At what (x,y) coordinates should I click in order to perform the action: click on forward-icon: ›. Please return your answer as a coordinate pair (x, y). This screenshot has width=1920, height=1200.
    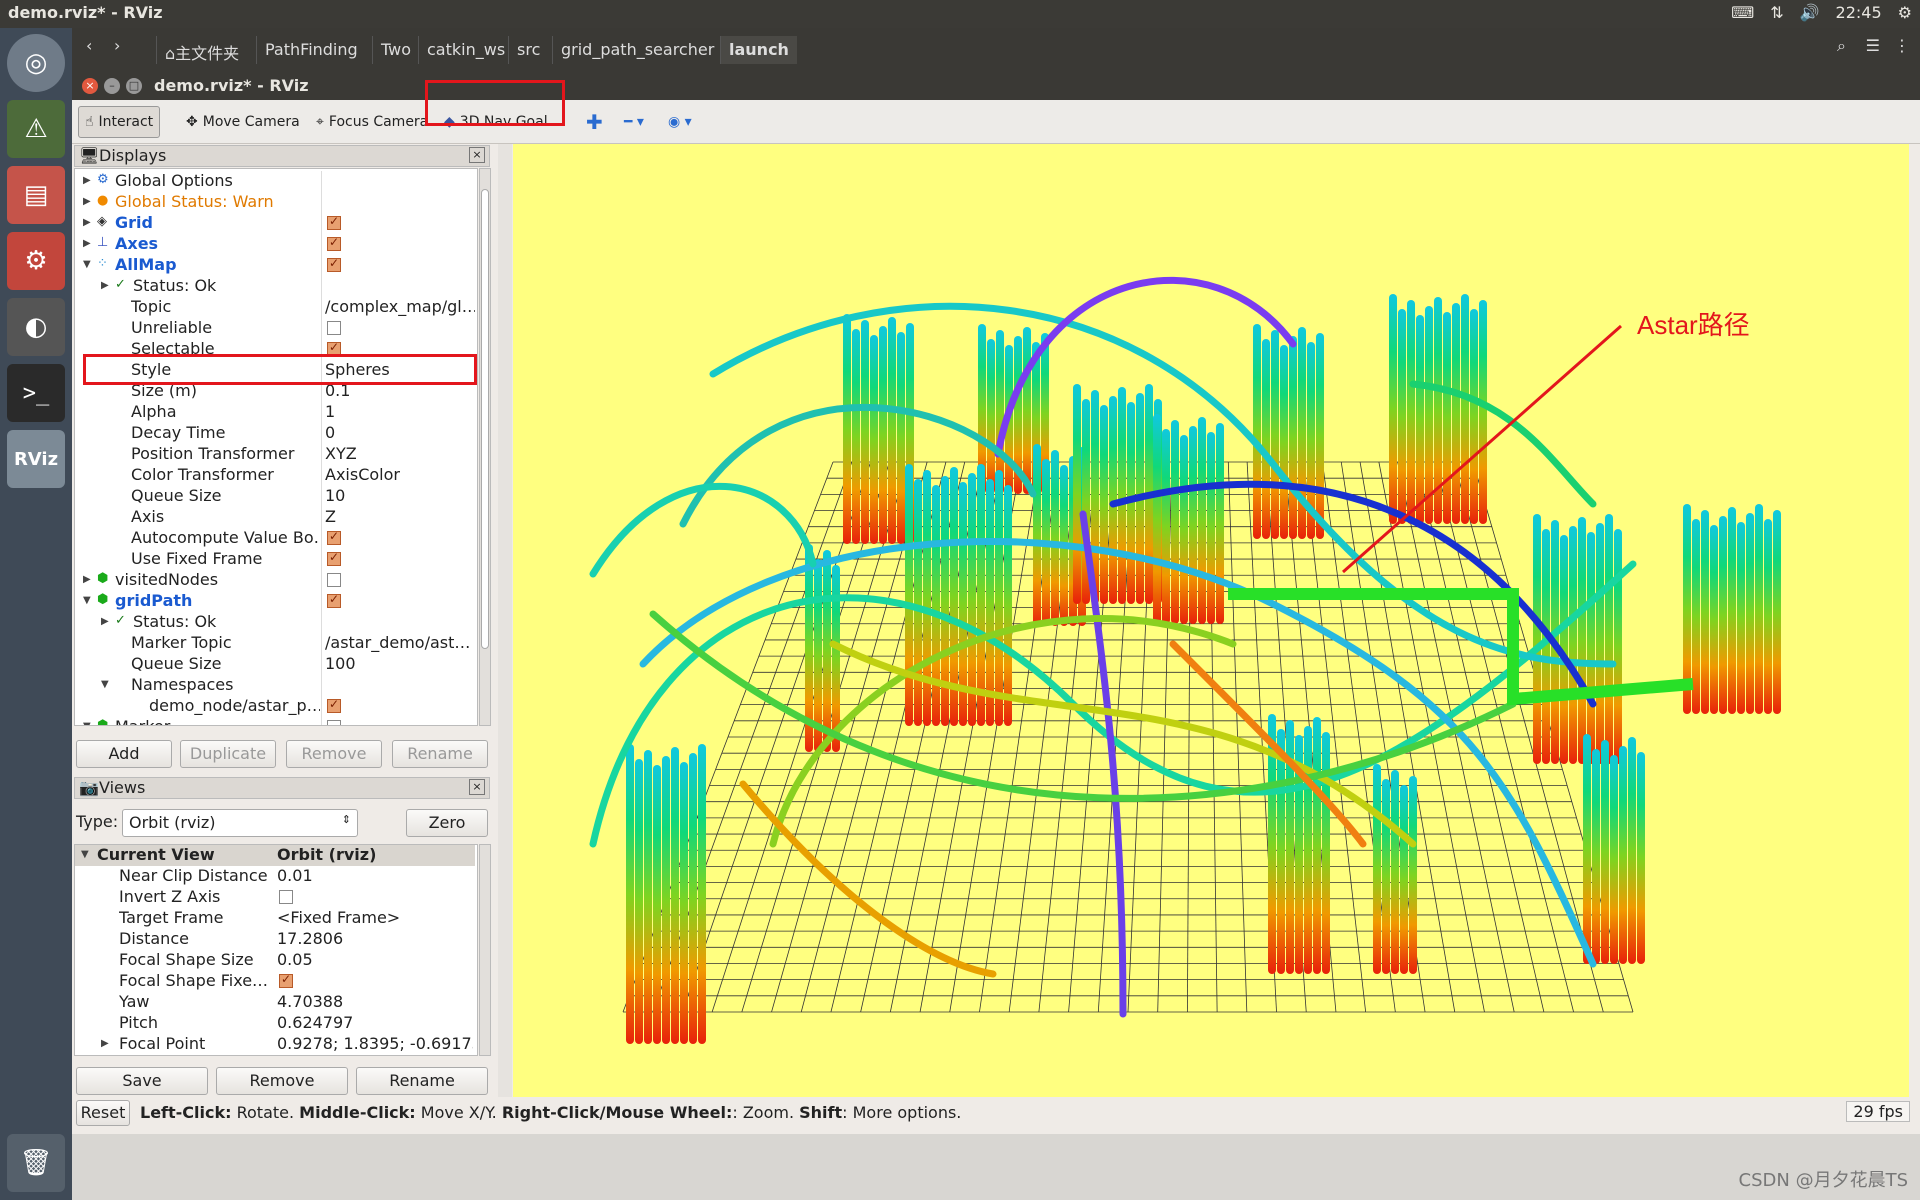
    Looking at the image, I should click on (117, 45).